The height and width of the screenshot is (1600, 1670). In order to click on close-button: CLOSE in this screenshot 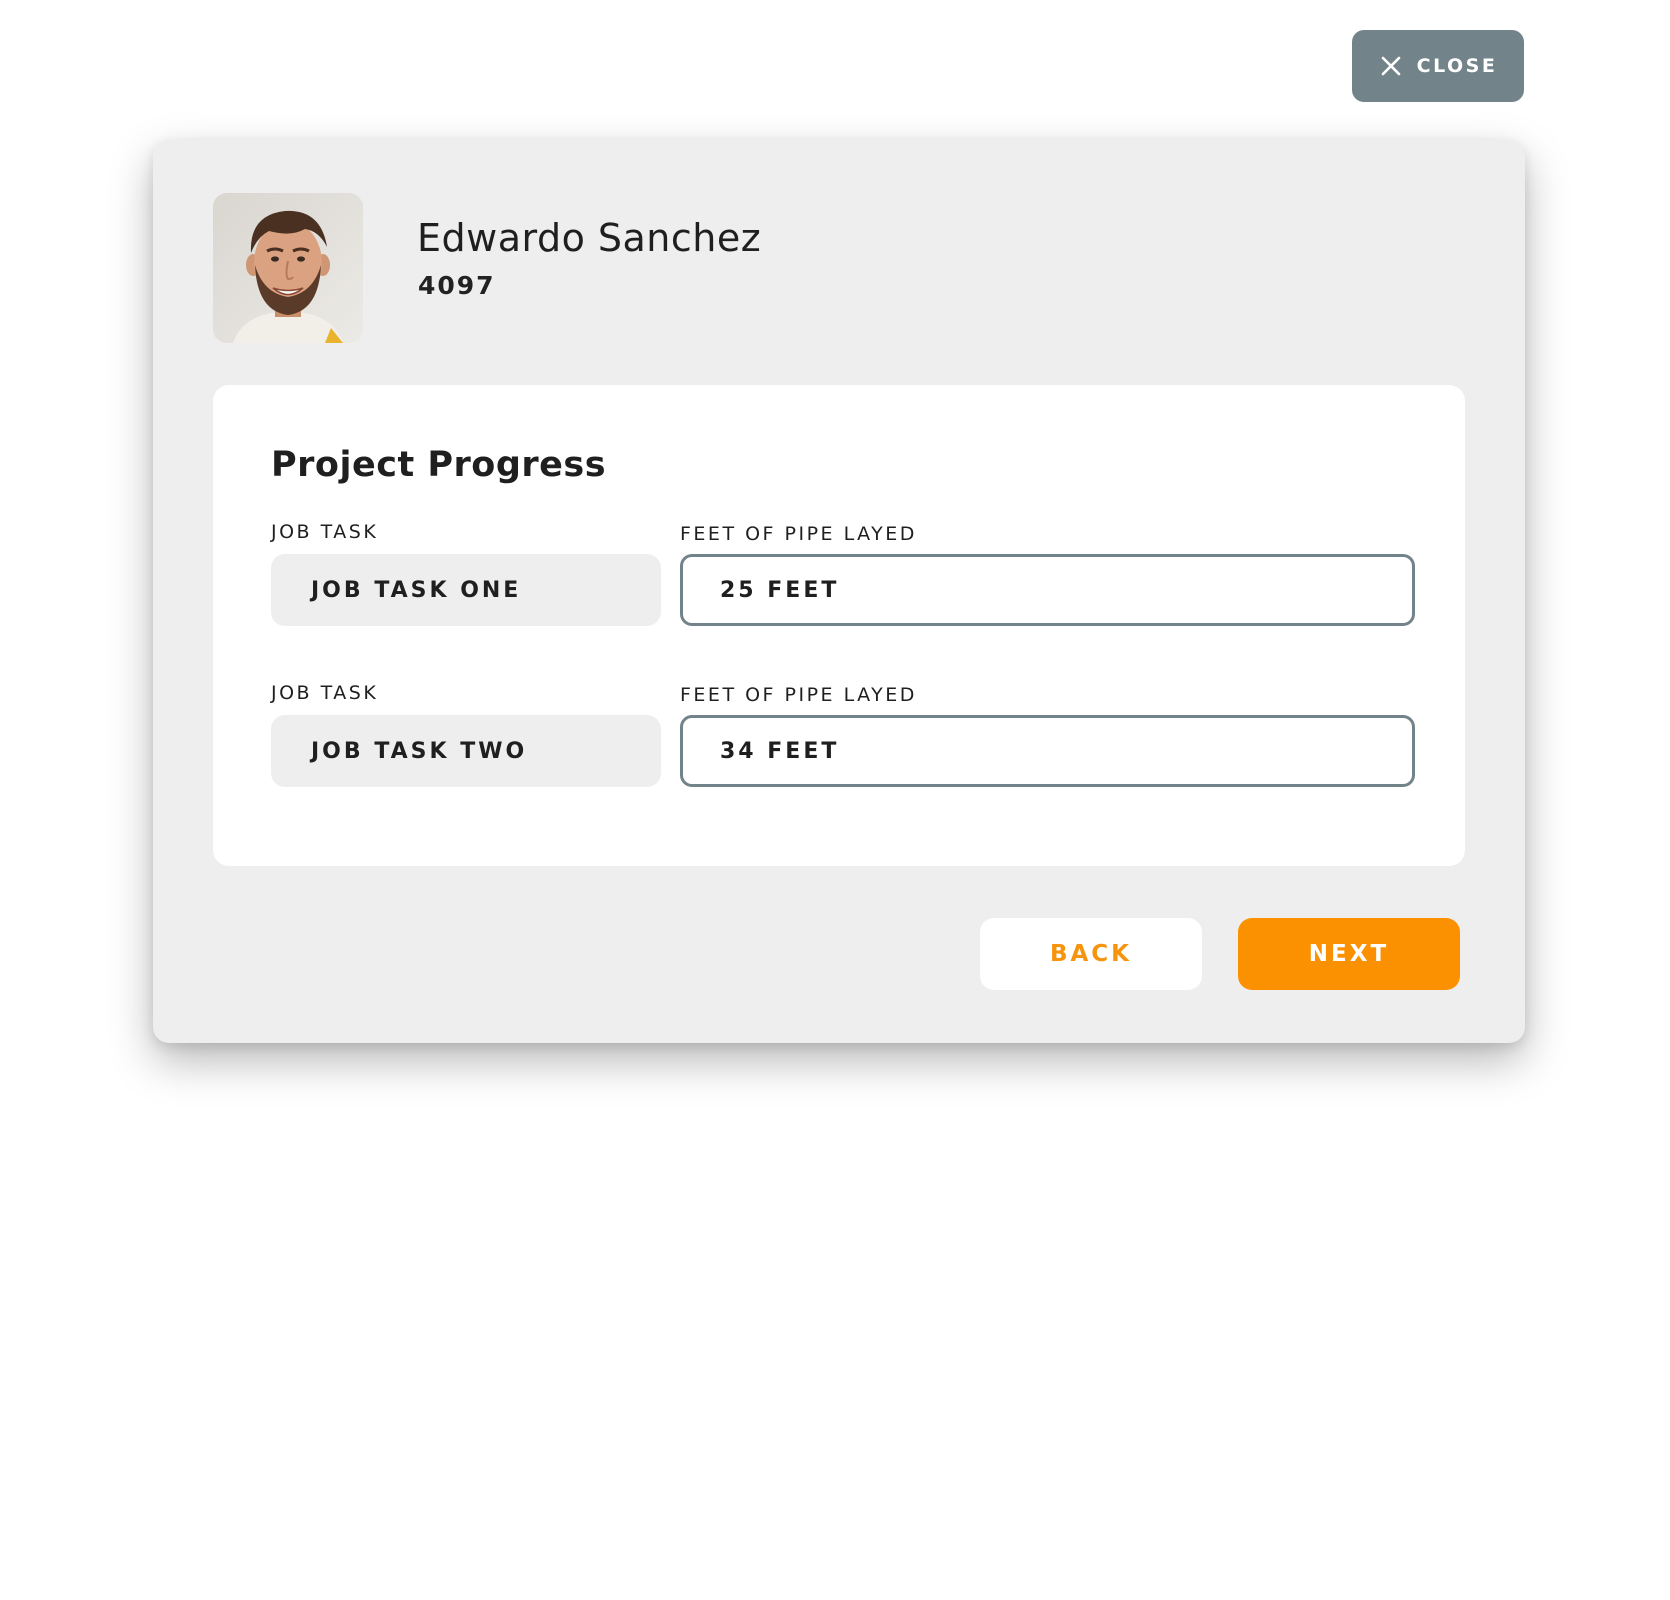, I will do `click(1438, 66)`.